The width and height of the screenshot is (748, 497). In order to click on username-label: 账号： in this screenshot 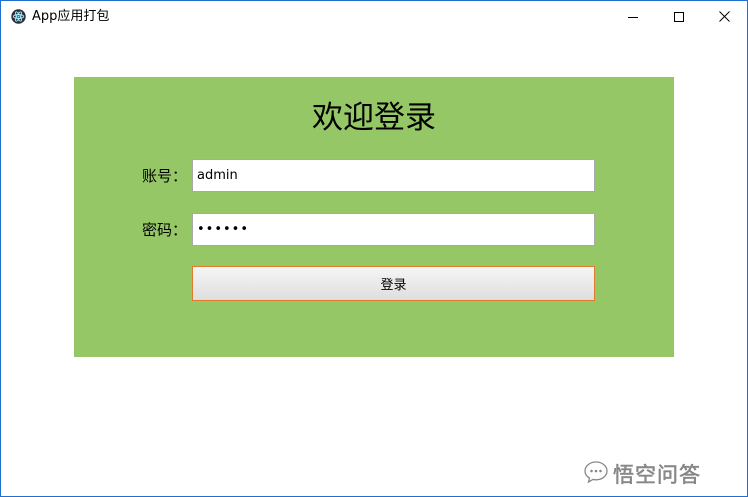, I will do `click(165, 176)`.